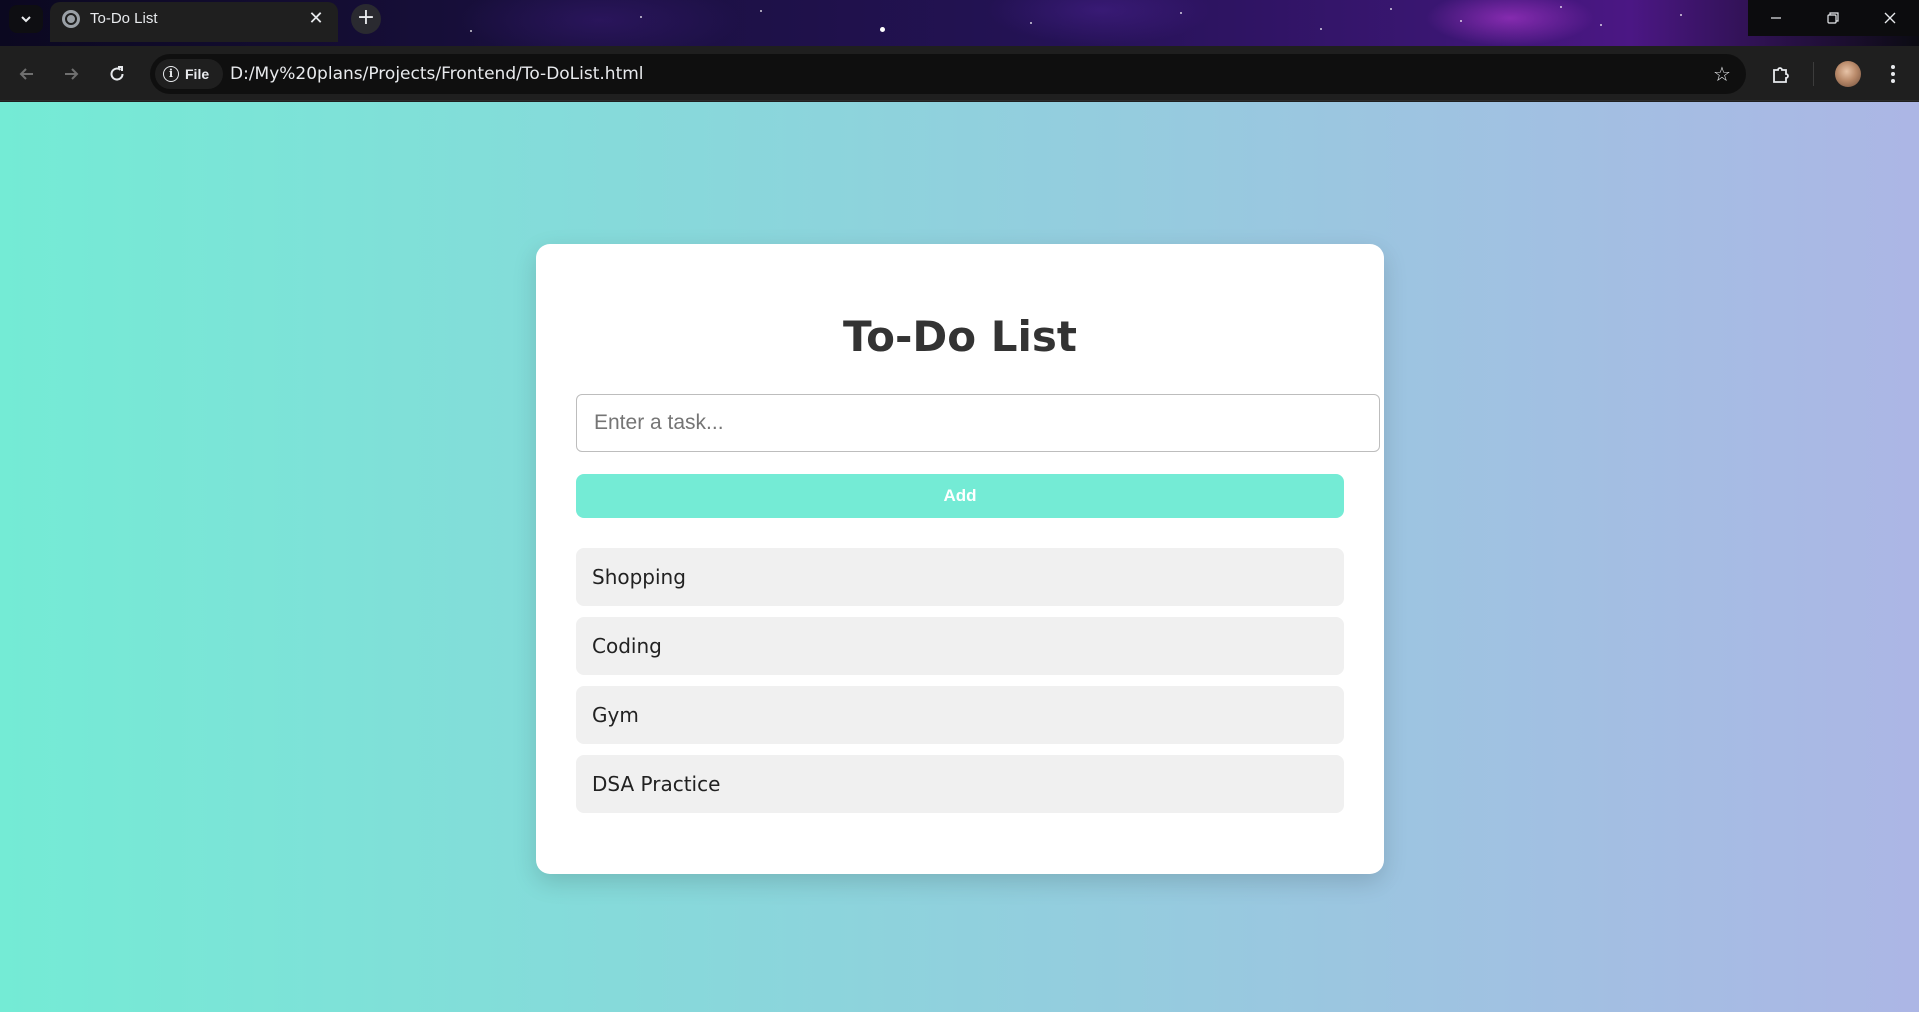 The image size is (1919, 1012). What do you see at coordinates (194, 22) in the screenshot?
I see `browser-tab-active: To-Do List ✕` at bounding box center [194, 22].